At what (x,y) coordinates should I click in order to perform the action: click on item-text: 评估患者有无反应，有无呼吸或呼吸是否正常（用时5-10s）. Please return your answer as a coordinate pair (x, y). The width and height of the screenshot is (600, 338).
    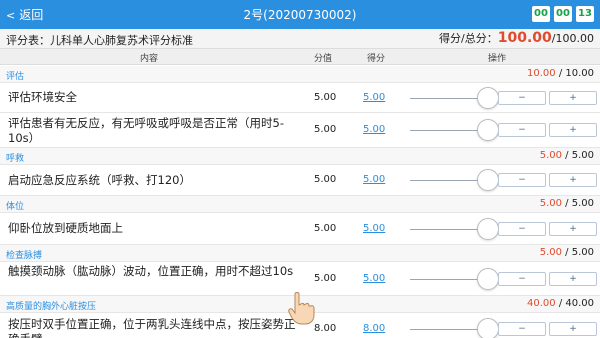
    Looking at the image, I should click on (146, 130).